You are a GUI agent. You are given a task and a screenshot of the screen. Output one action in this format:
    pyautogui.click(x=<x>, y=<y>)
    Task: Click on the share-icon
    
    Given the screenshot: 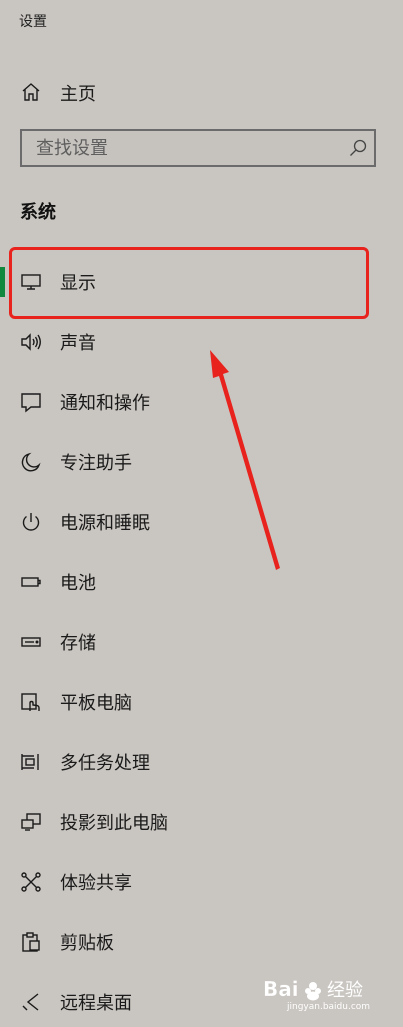 What is the action you would take?
    pyautogui.click(x=31, y=882)
    